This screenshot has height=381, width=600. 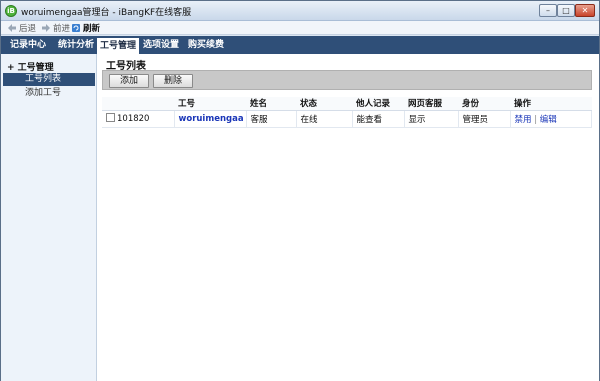 I want to click on row-select-cell: 101820, so click(x=138, y=119).